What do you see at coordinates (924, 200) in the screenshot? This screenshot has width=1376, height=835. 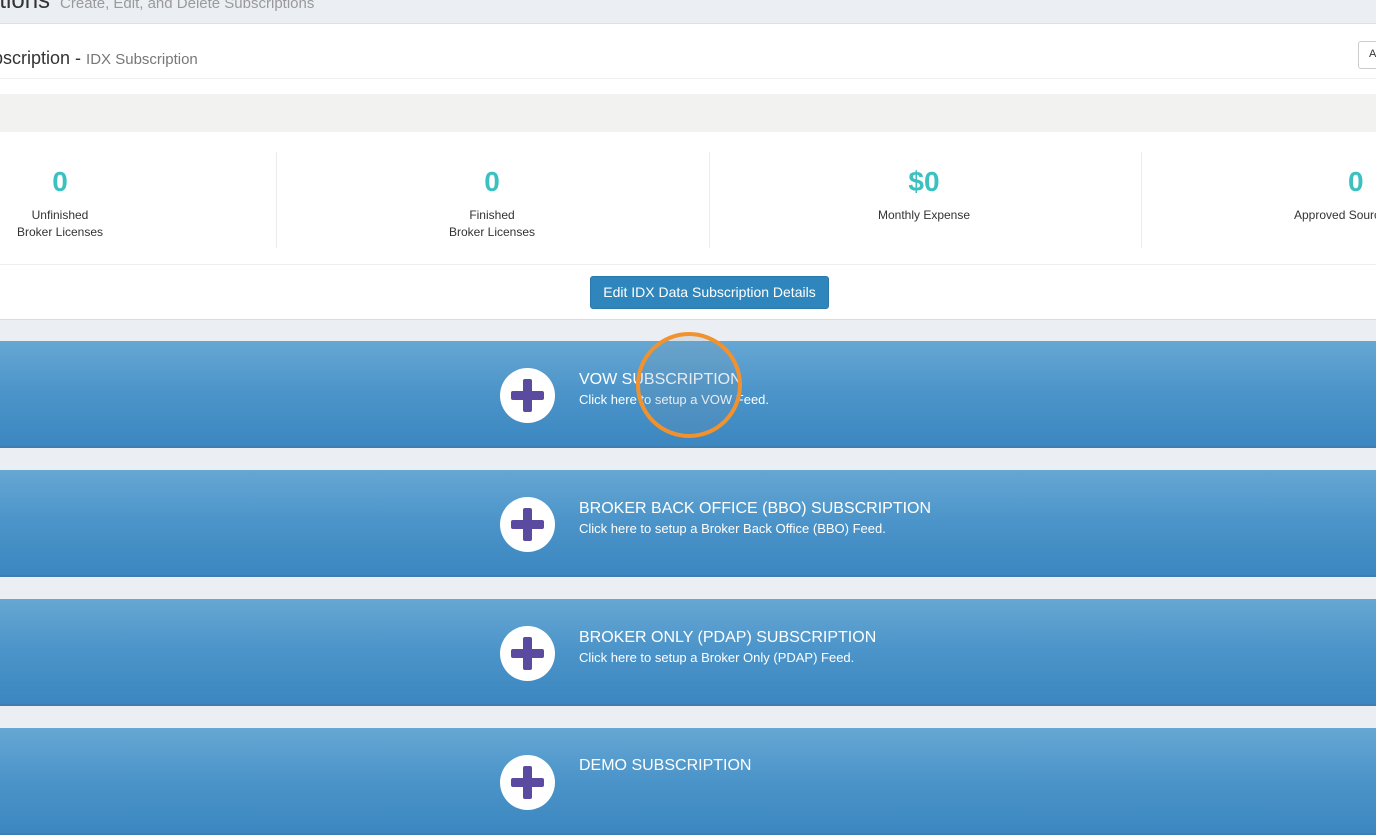 I see `stat-monthly-expense: $0 Monthly Expense` at bounding box center [924, 200].